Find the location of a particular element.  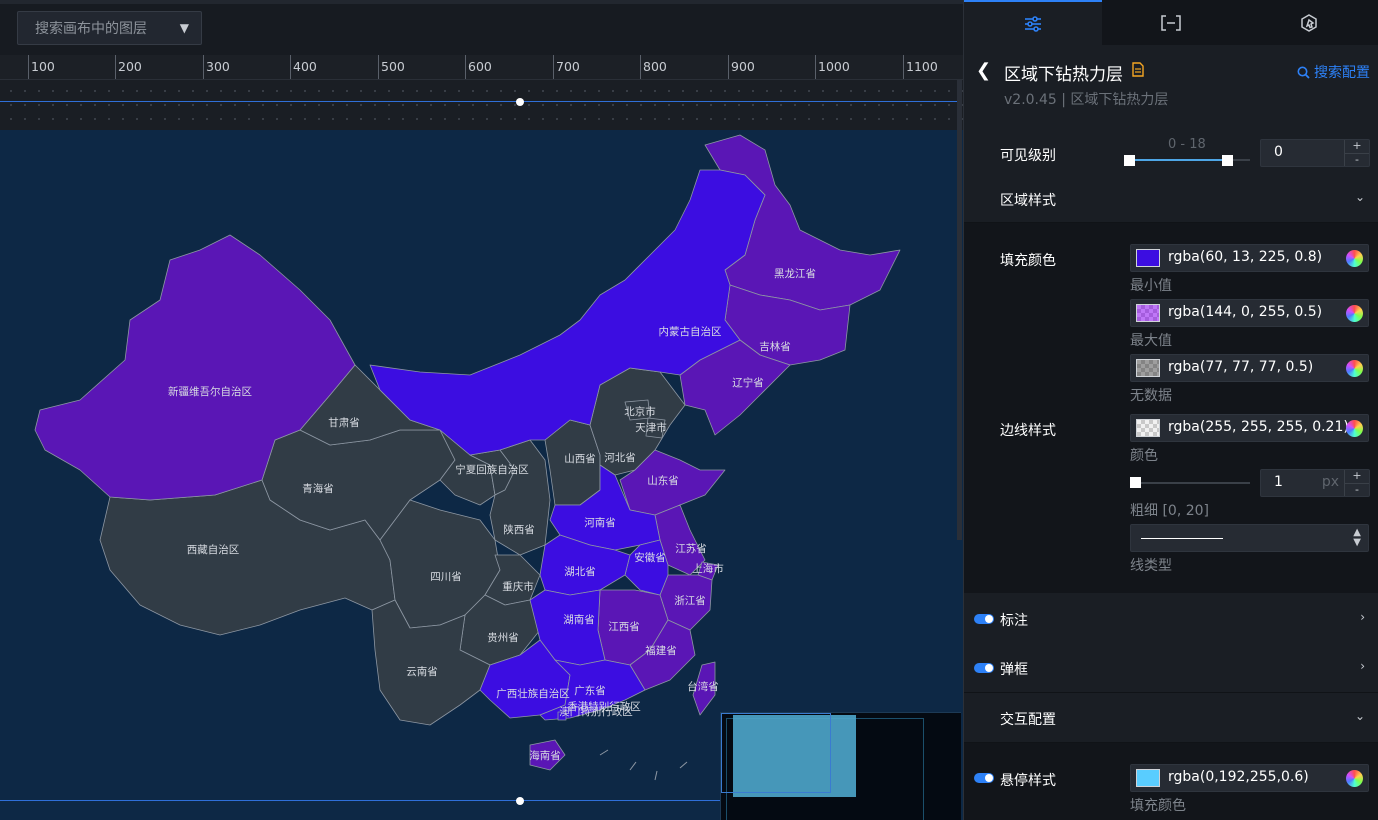

visible-level-min-handle is located at coordinates (1129, 160).